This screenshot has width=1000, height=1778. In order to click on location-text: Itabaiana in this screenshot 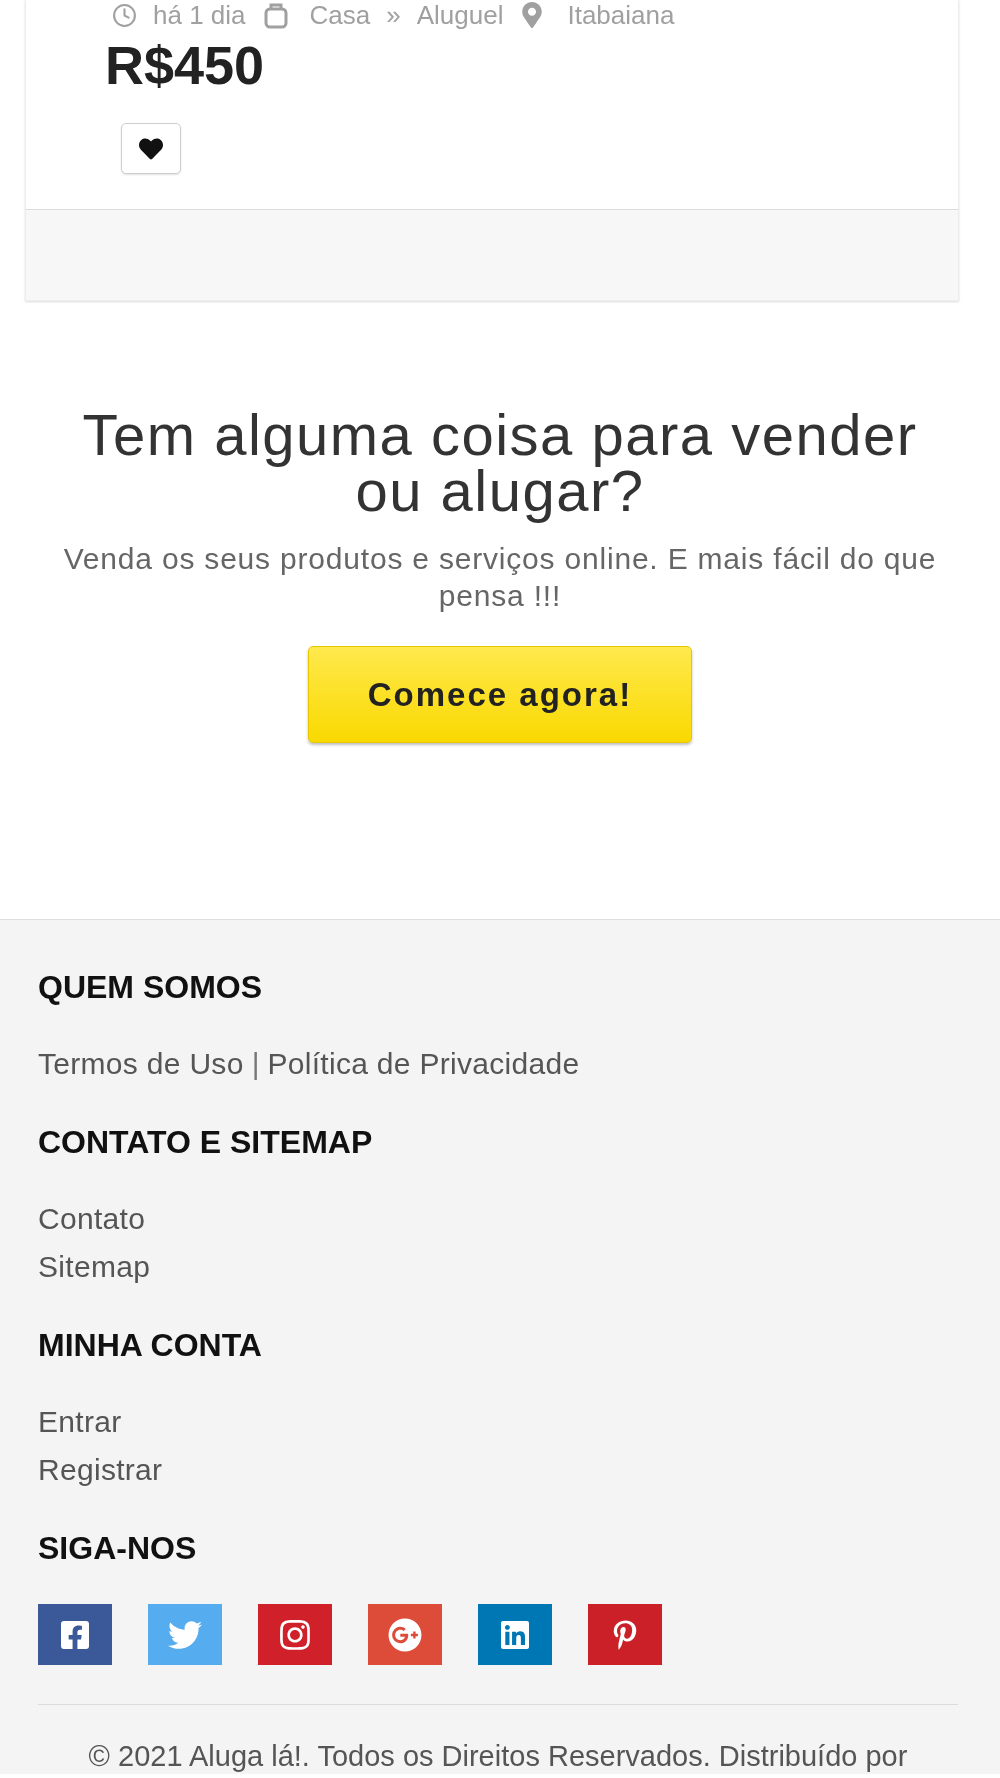, I will do `click(621, 15)`.